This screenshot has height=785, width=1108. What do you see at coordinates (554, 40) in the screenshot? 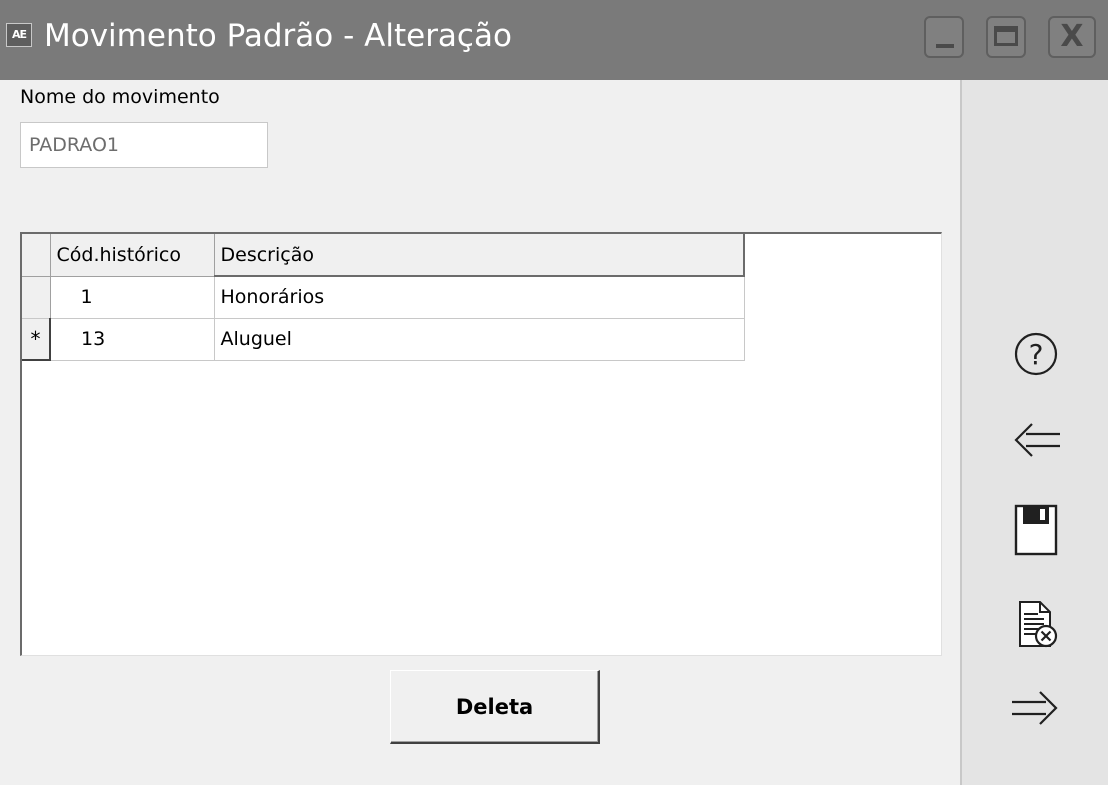
I see `title-bar: AE Movimento Padrão - Alteração X` at bounding box center [554, 40].